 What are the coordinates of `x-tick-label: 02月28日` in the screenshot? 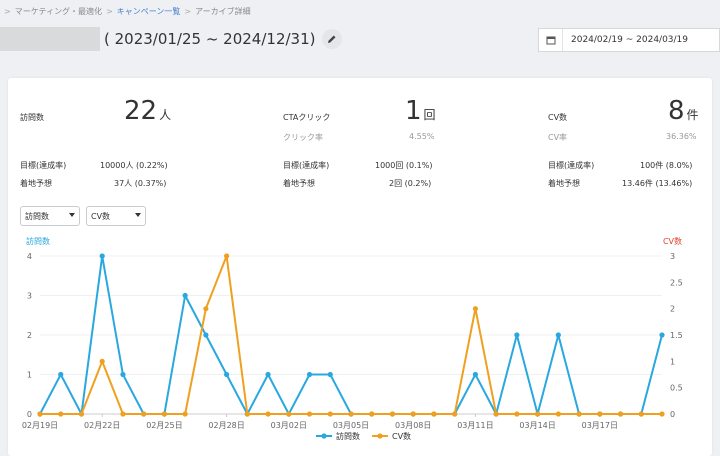 It's located at (226, 425).